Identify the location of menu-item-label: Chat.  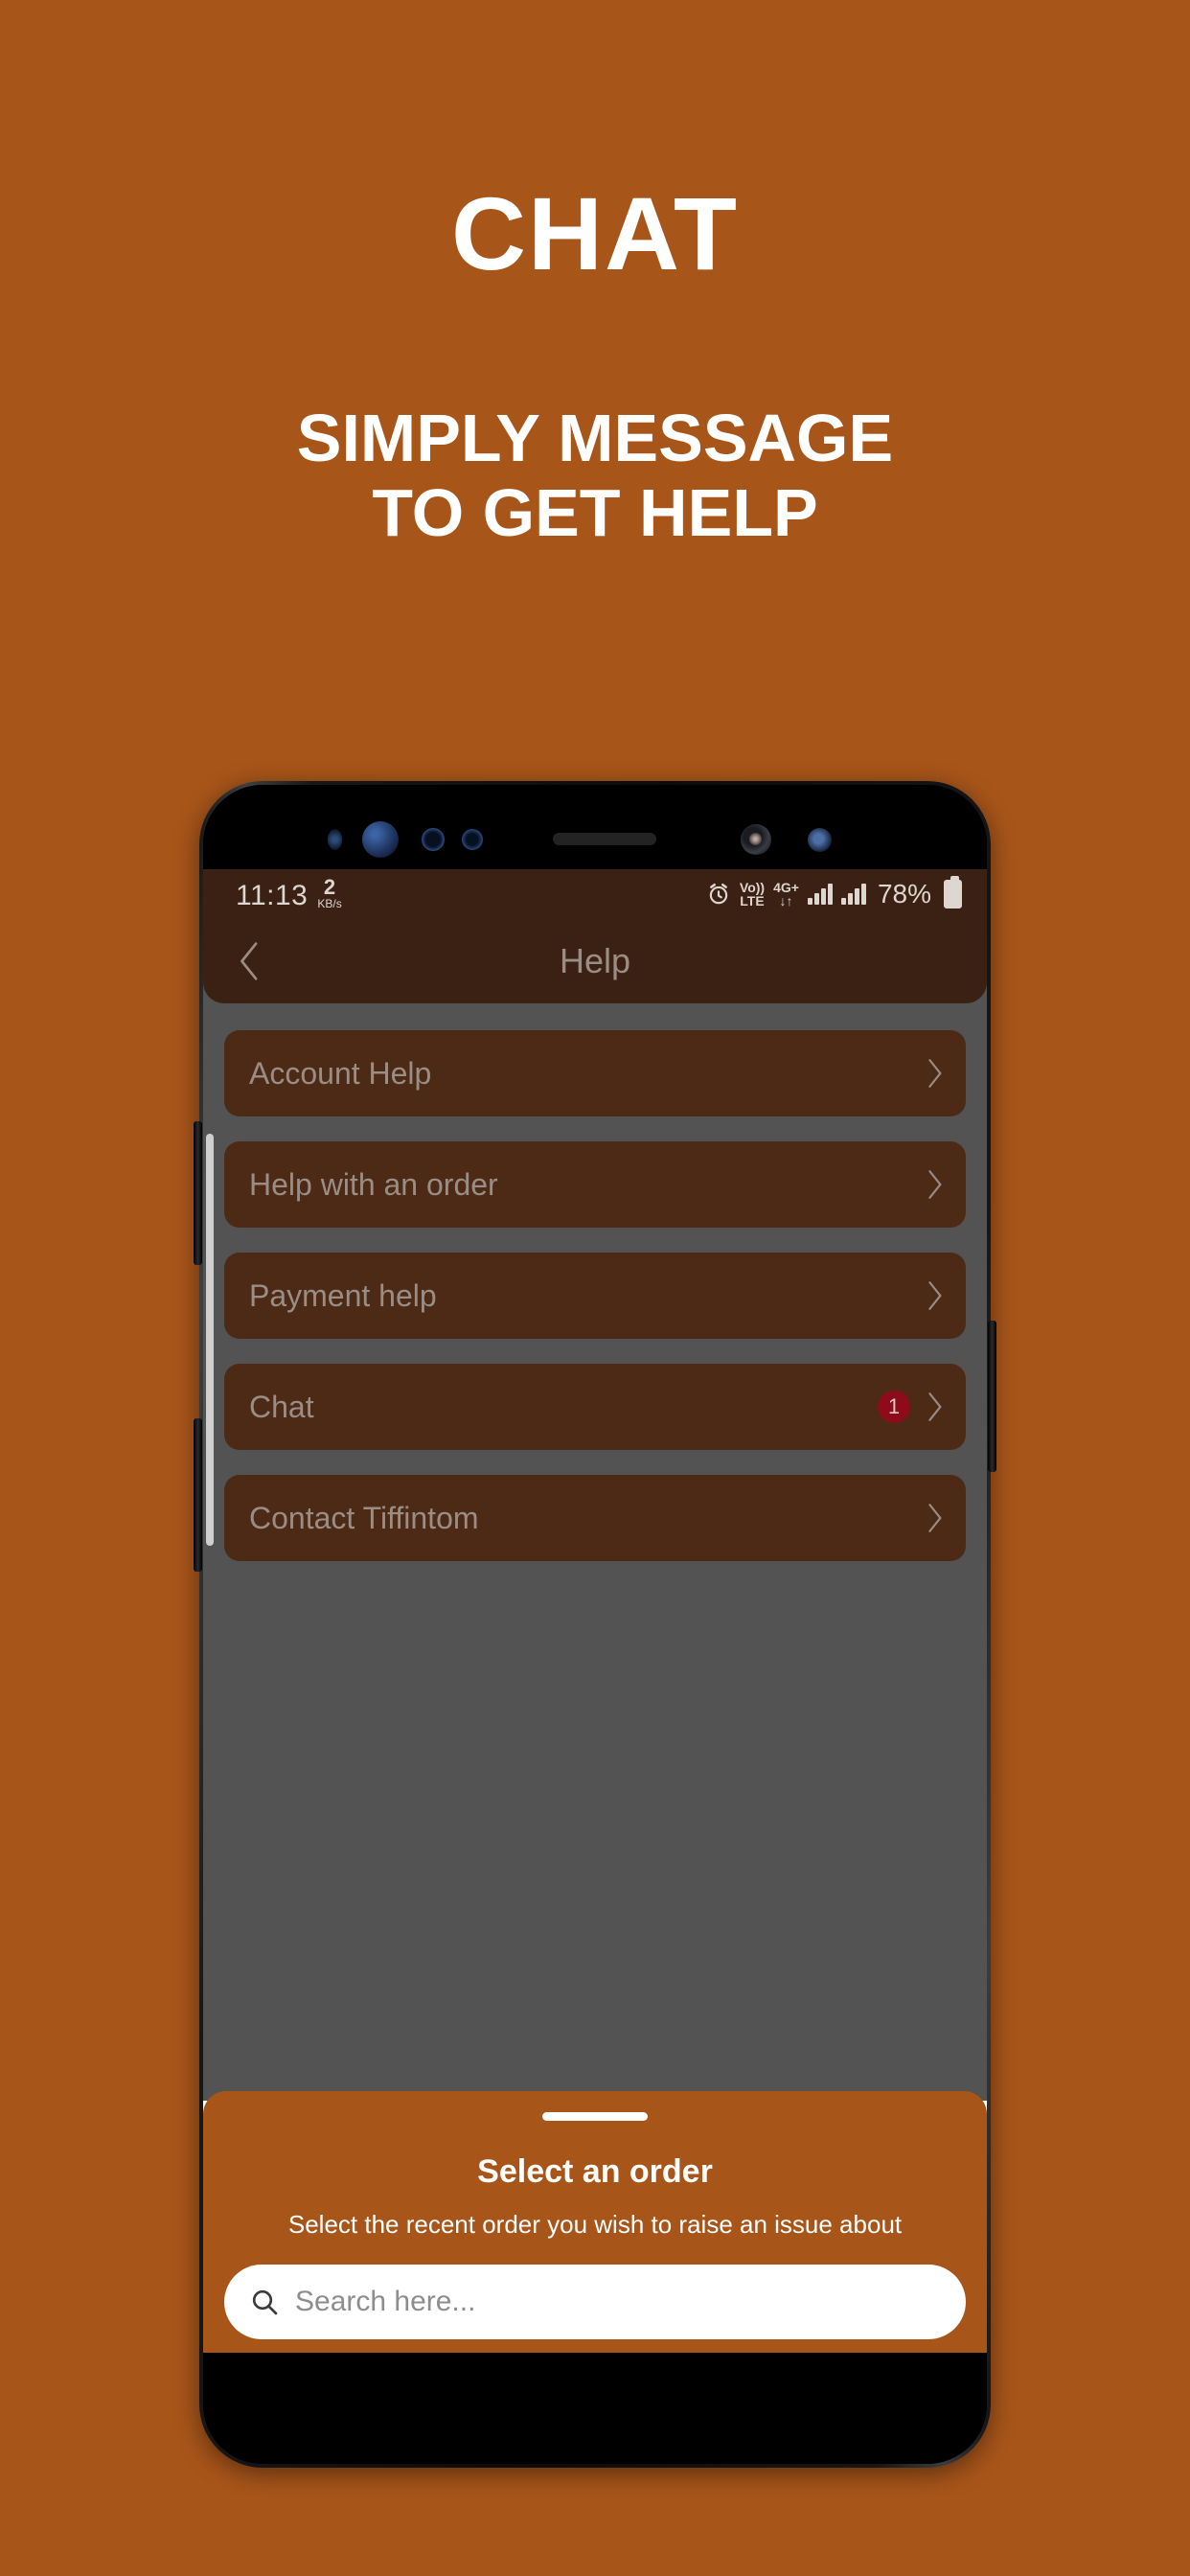
(281, 1406).